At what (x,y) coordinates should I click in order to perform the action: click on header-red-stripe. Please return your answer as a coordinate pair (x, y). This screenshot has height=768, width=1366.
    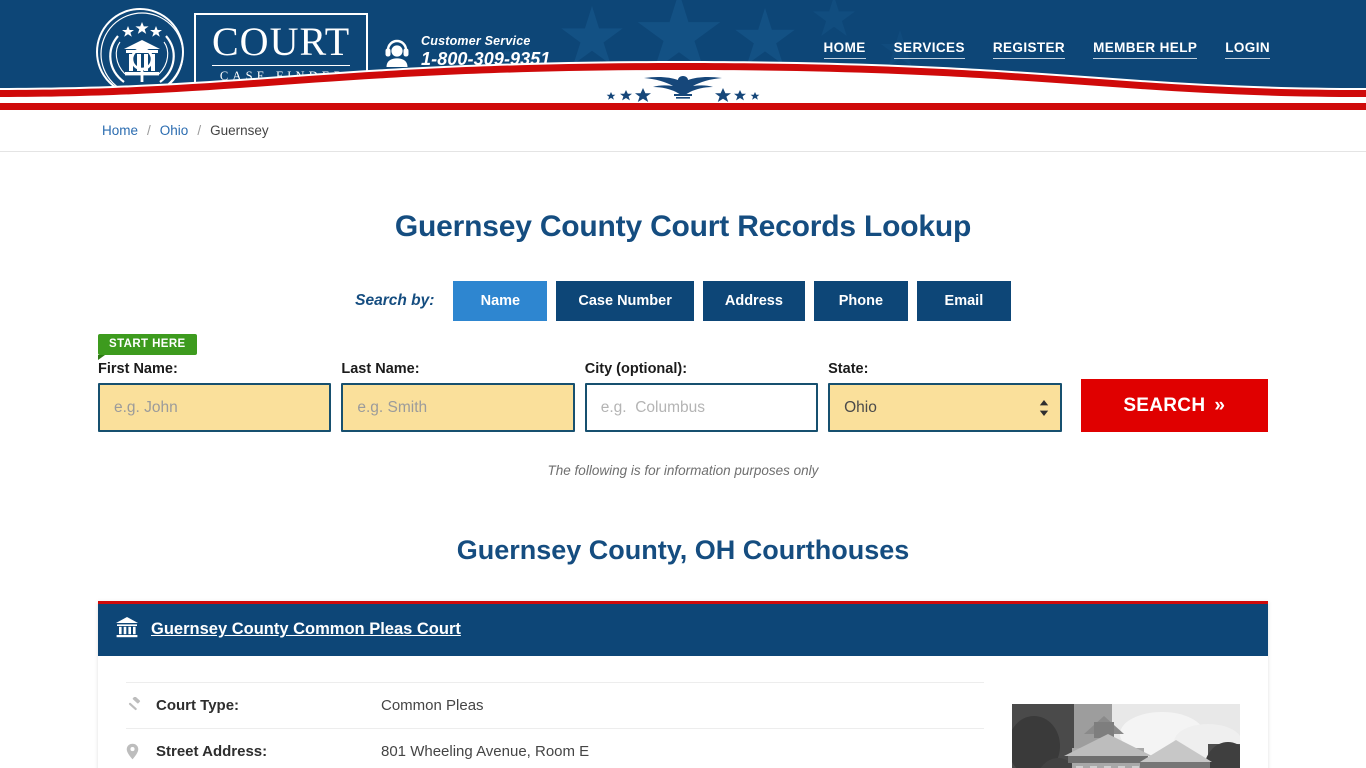
    Looking at the image, I should click on (683, 106).